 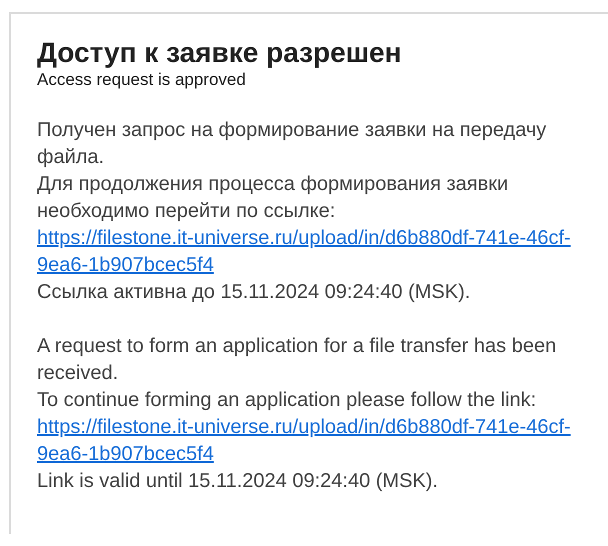 What do you see at coordinates (254, 292) in the screenshot?
I see `validity-text: Ссылка активна до 15.11.2024 09:24:40 (MSK).` at bounding box center [254, 292].